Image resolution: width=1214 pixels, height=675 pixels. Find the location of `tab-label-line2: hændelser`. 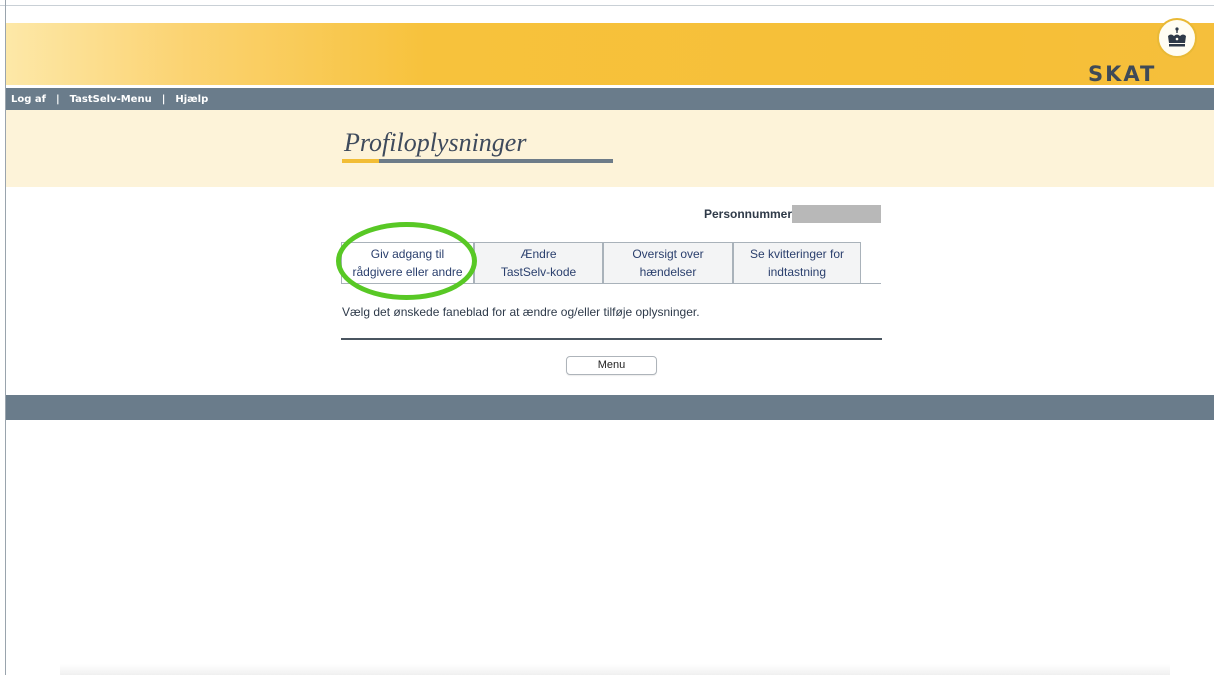

tab-label-line2: hændelser is located at coordinates (668, 272).